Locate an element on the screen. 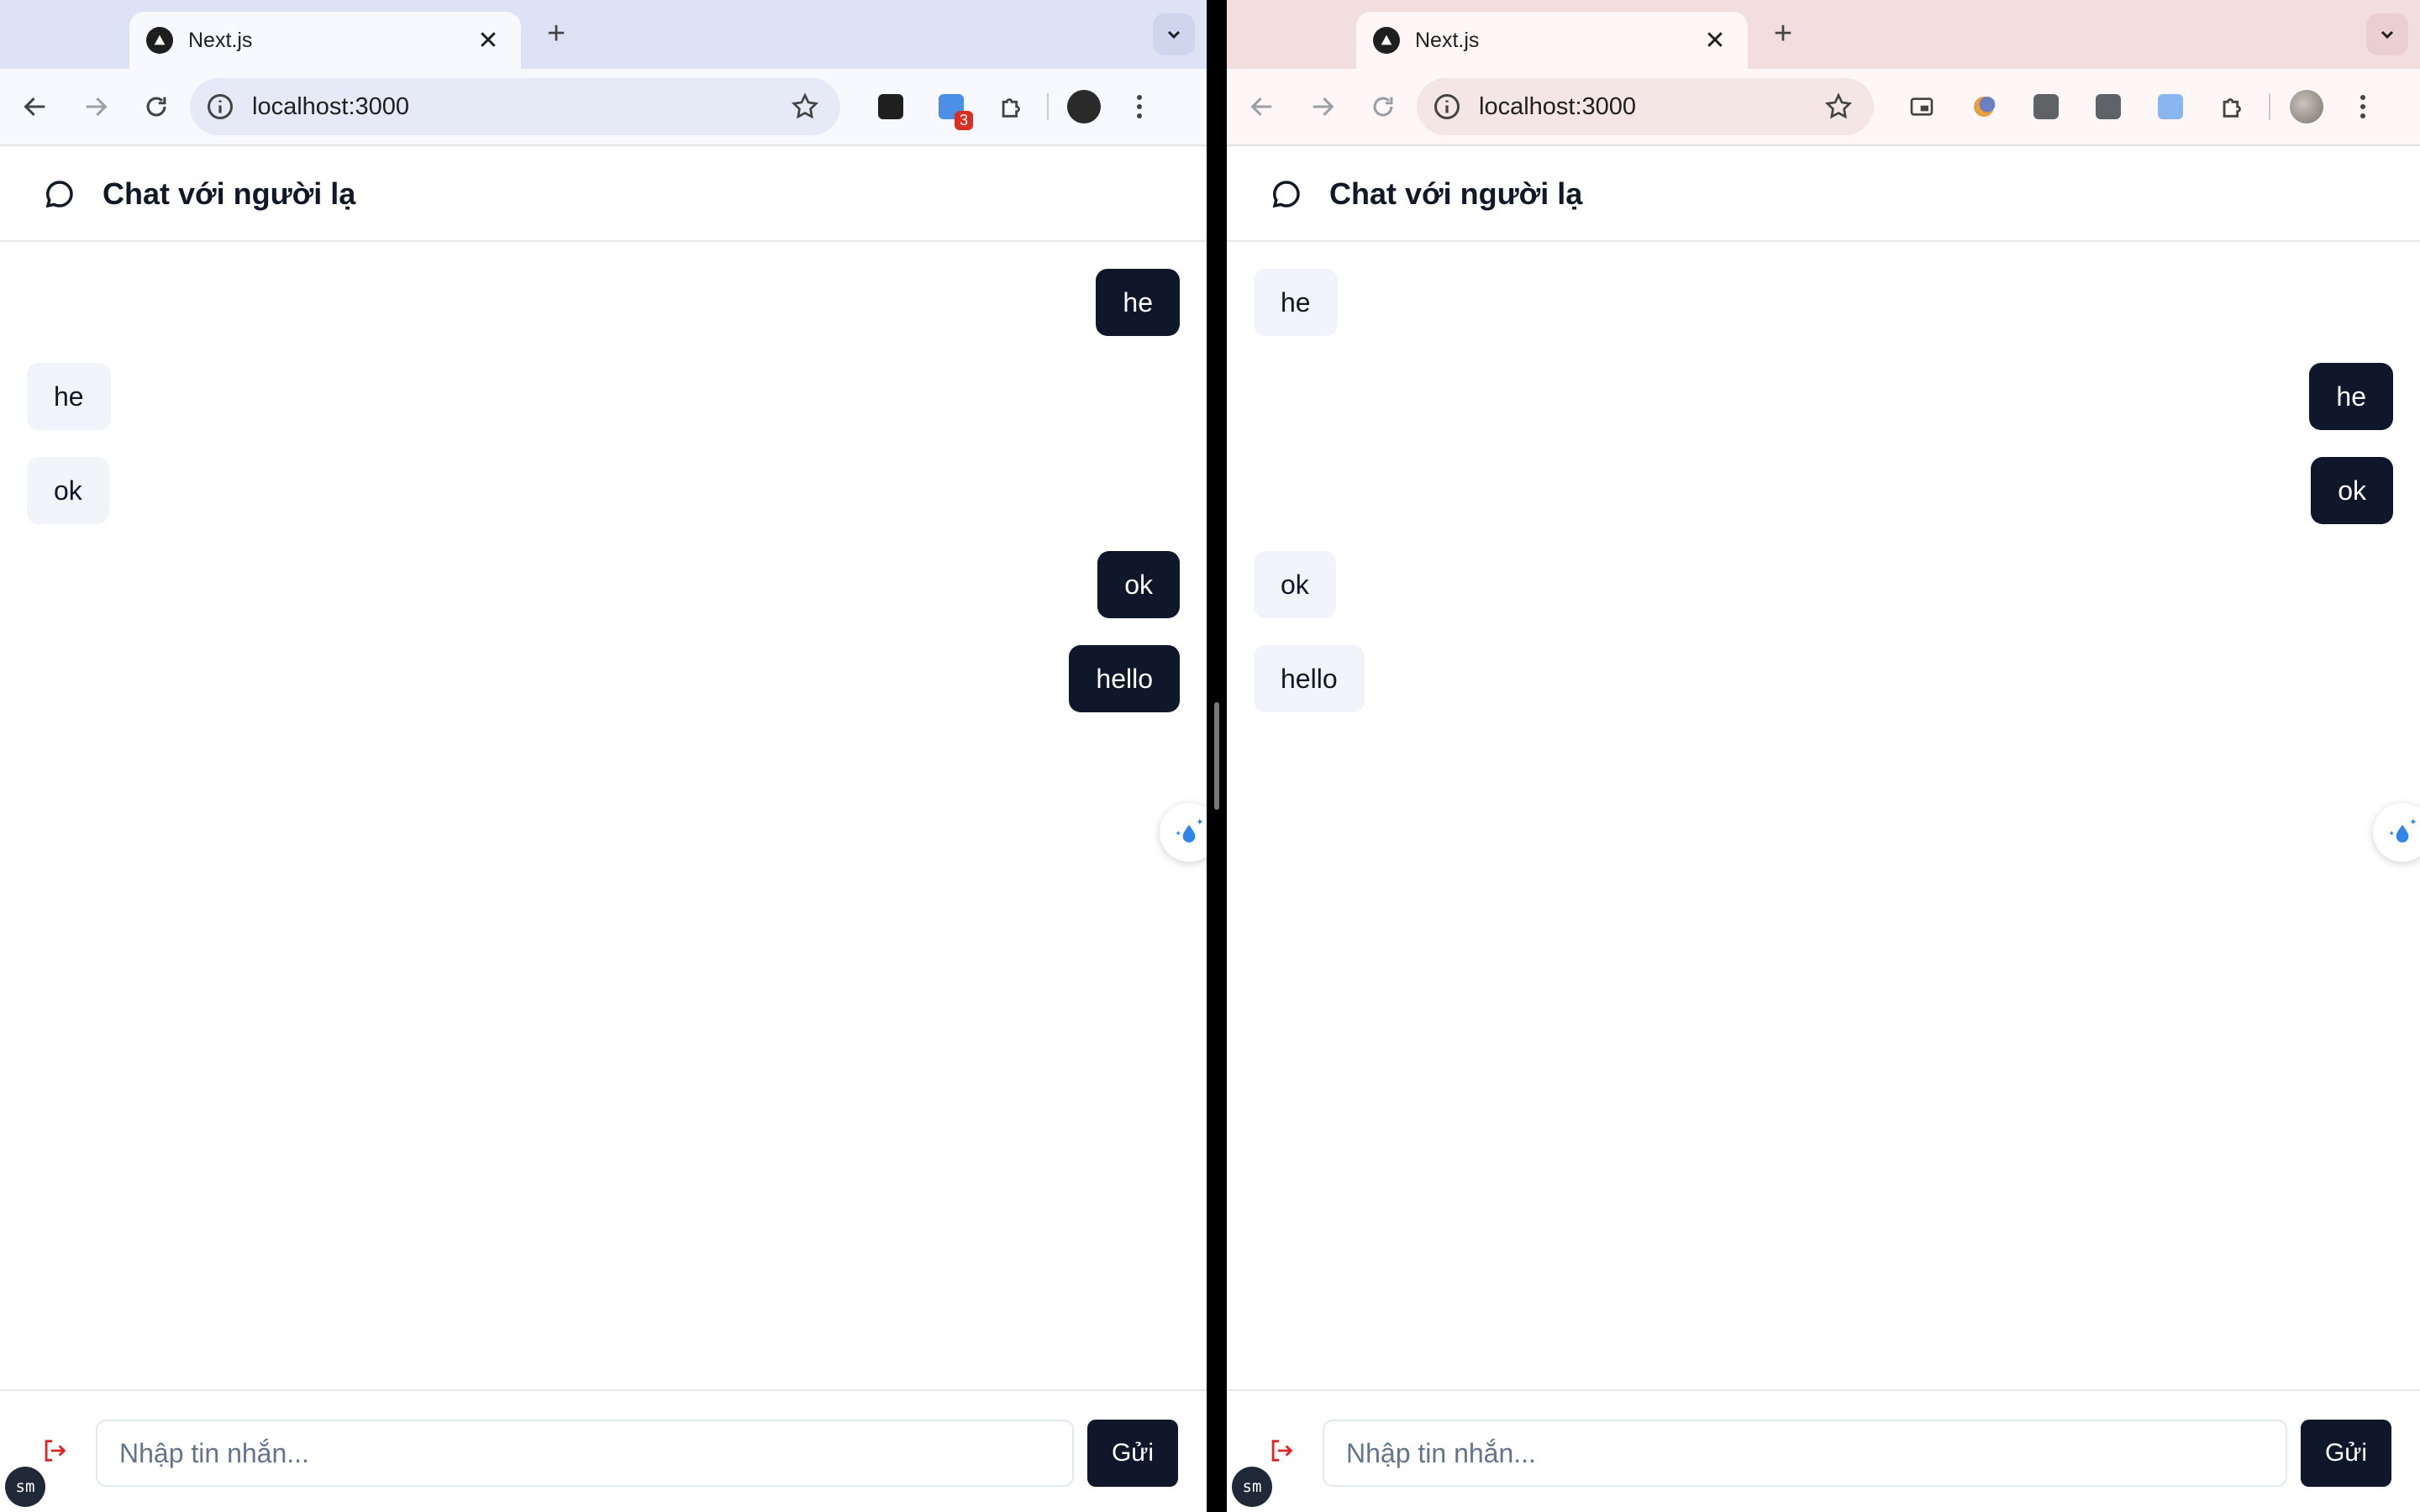 This screenshot has height=1512, width=2420. nextjs-ext-icon is located at coordinates (891, 106).